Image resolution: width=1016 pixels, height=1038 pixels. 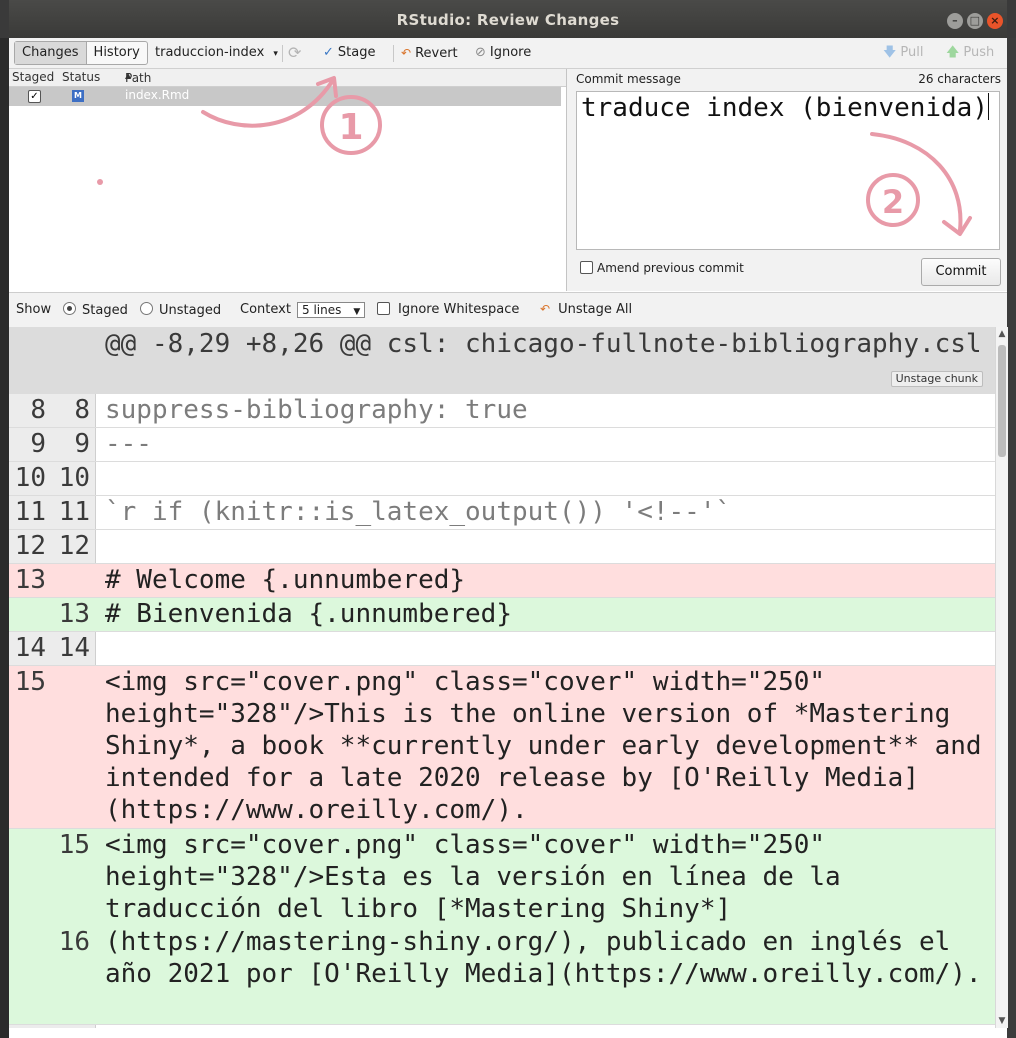 What do you see at coordinates (117, 53) in the screenshot?
I see `tab-history: History` at bounding box center [117, 53].